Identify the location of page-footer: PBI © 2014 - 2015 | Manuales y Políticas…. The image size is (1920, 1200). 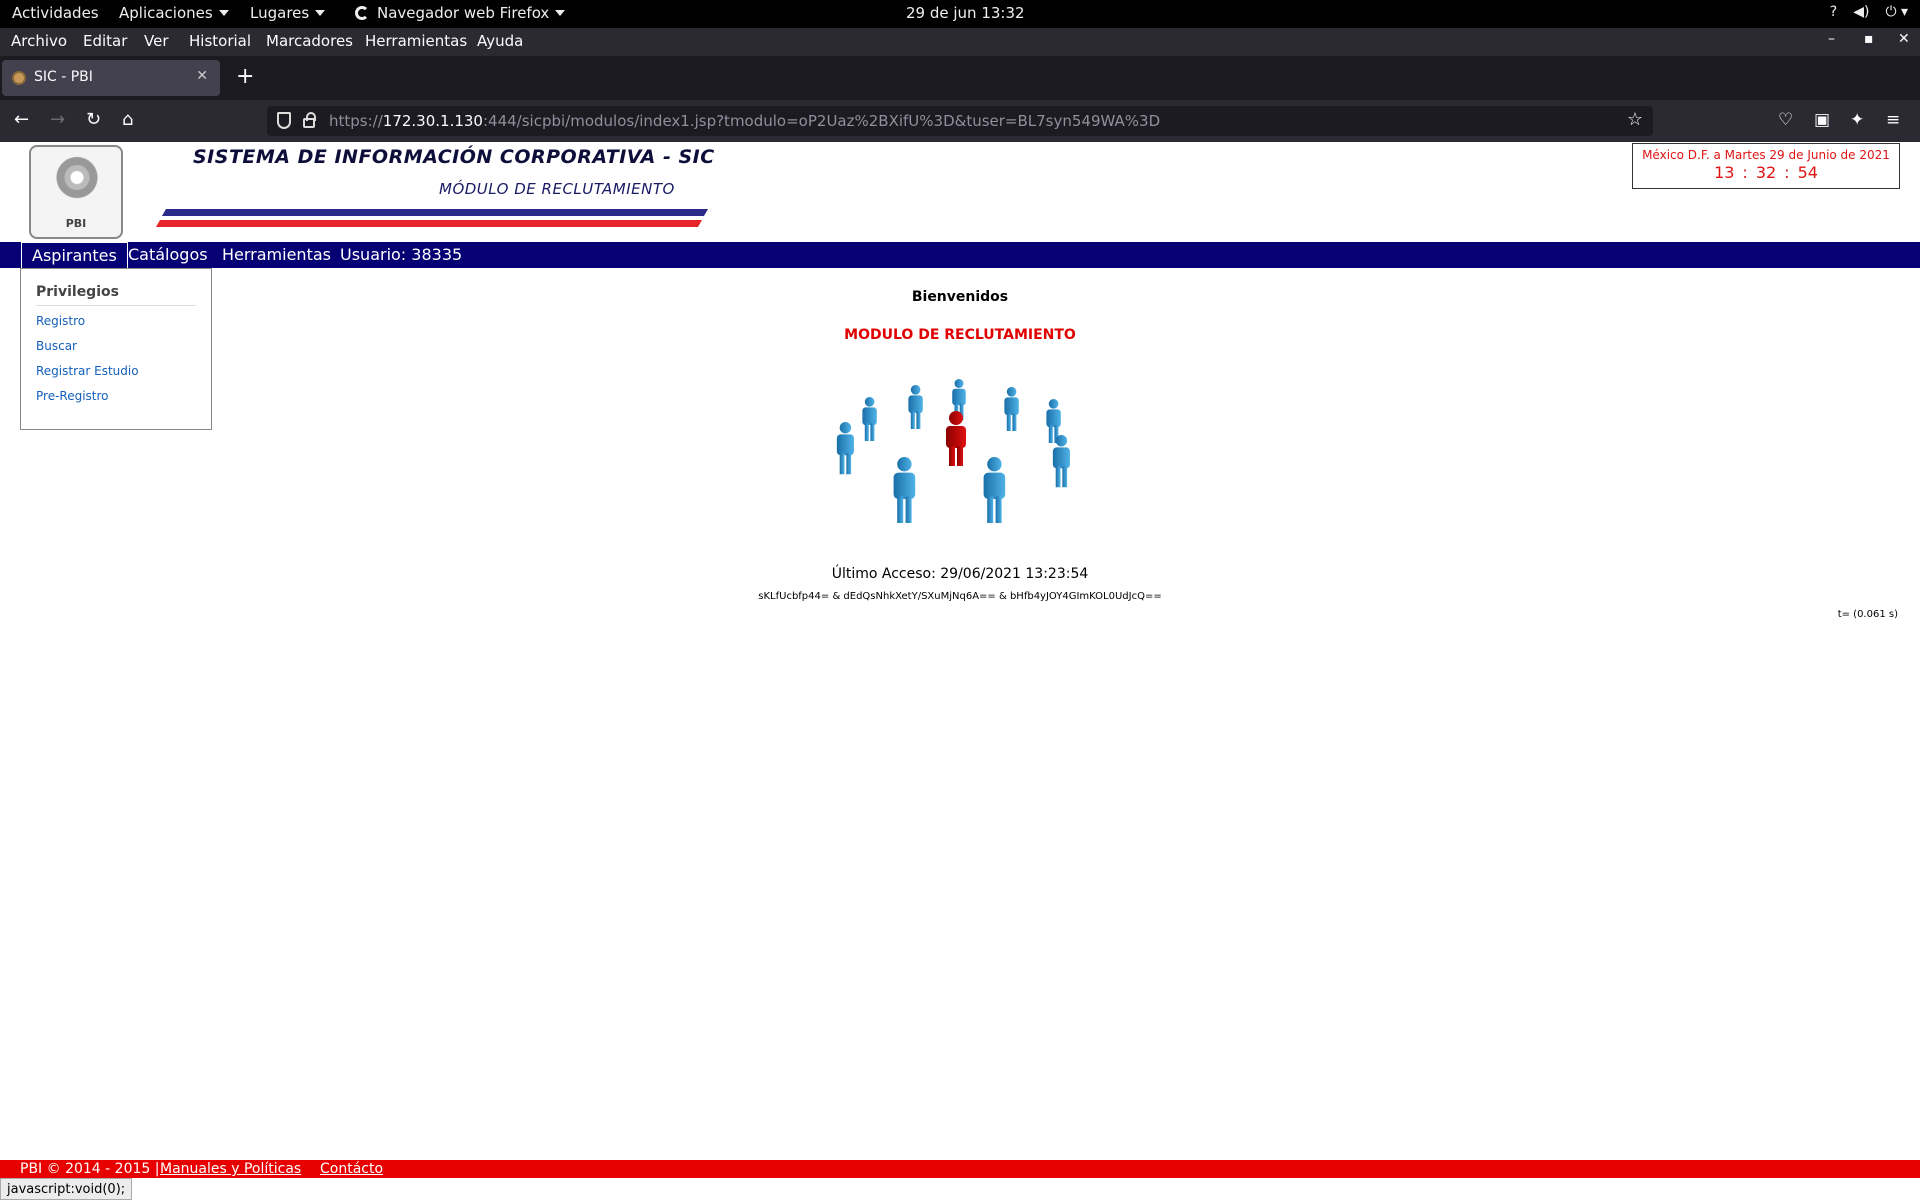
(960, 1169).